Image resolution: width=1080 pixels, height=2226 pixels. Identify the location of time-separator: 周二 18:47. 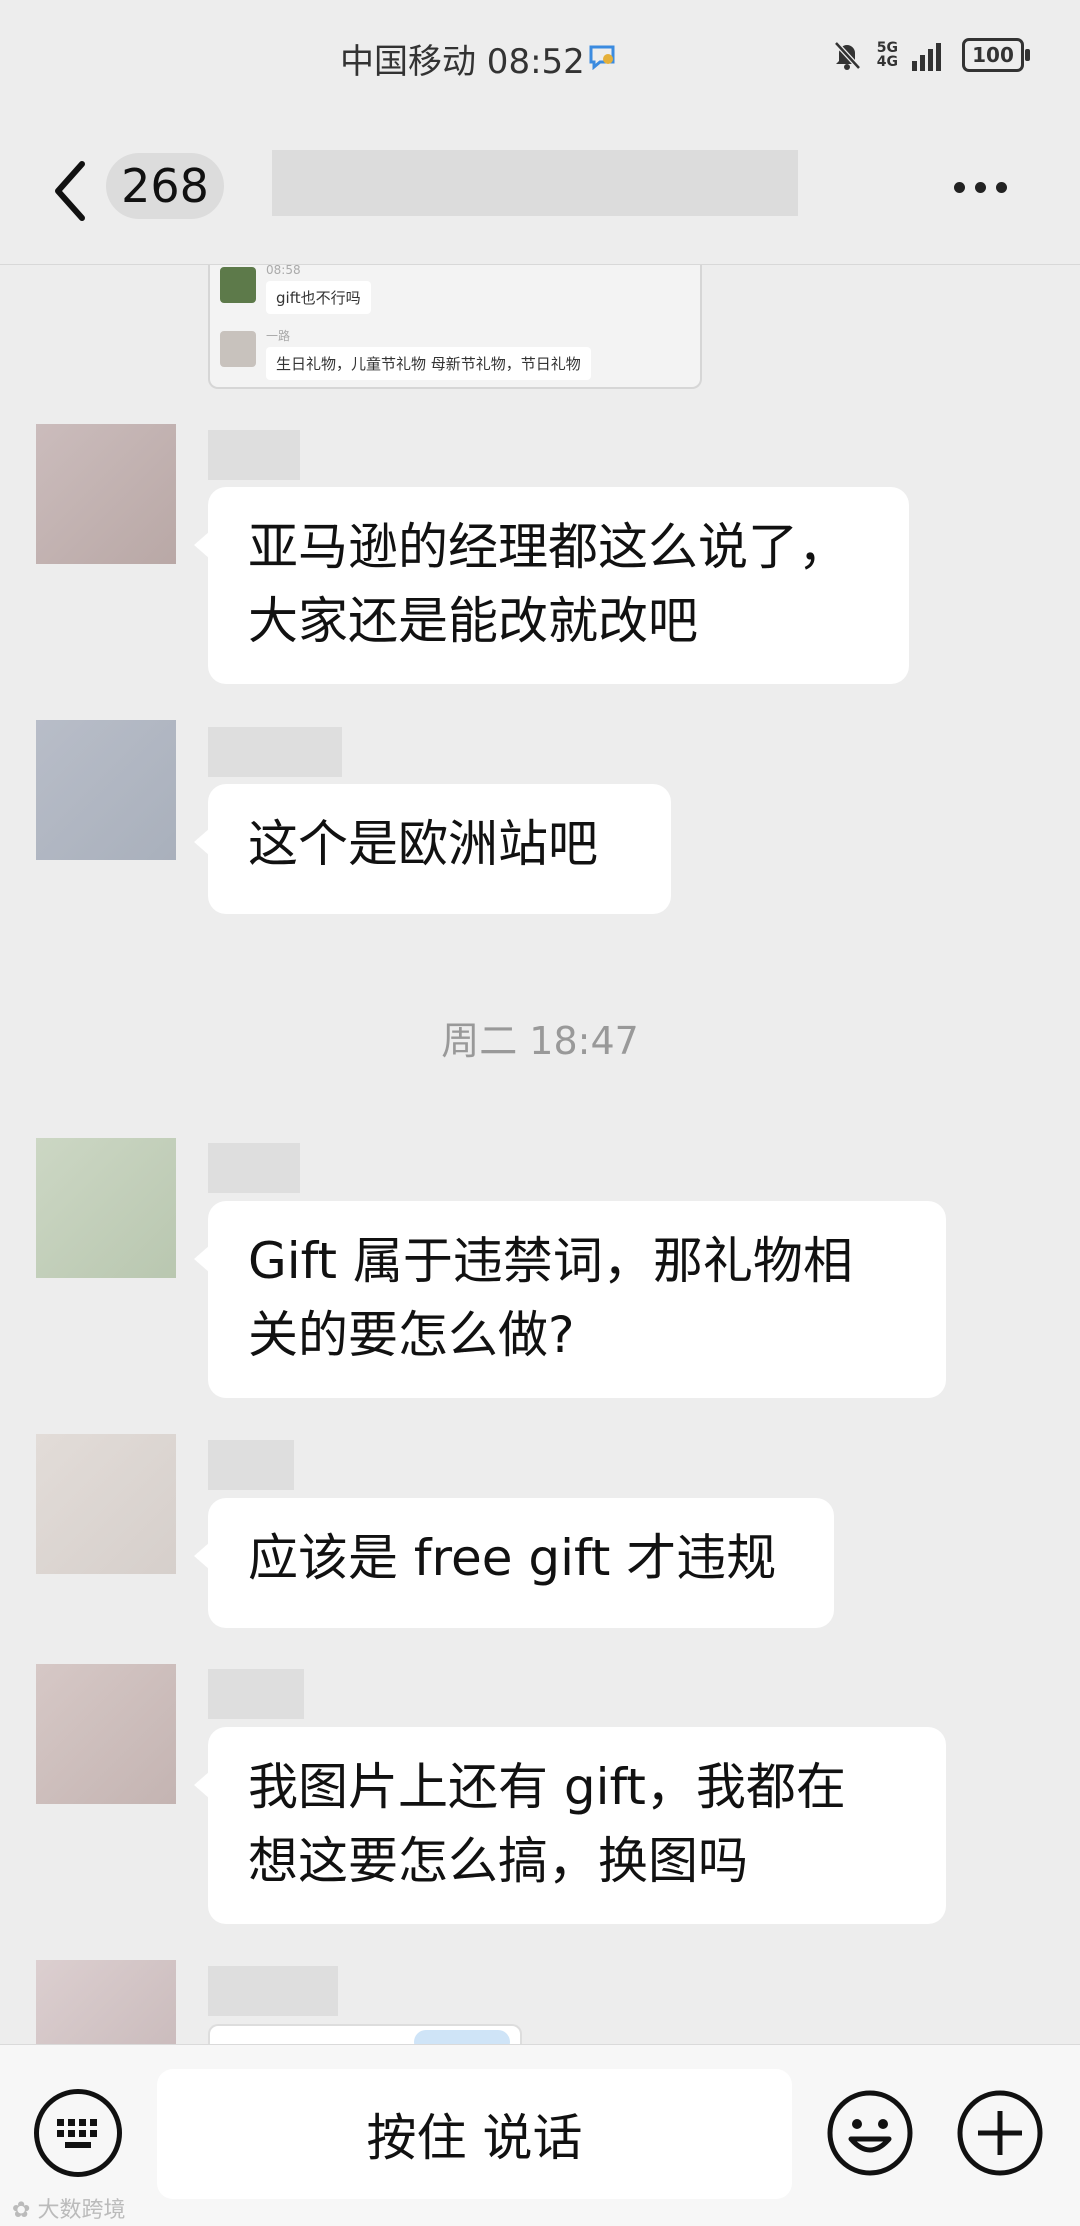
(540, 1041).